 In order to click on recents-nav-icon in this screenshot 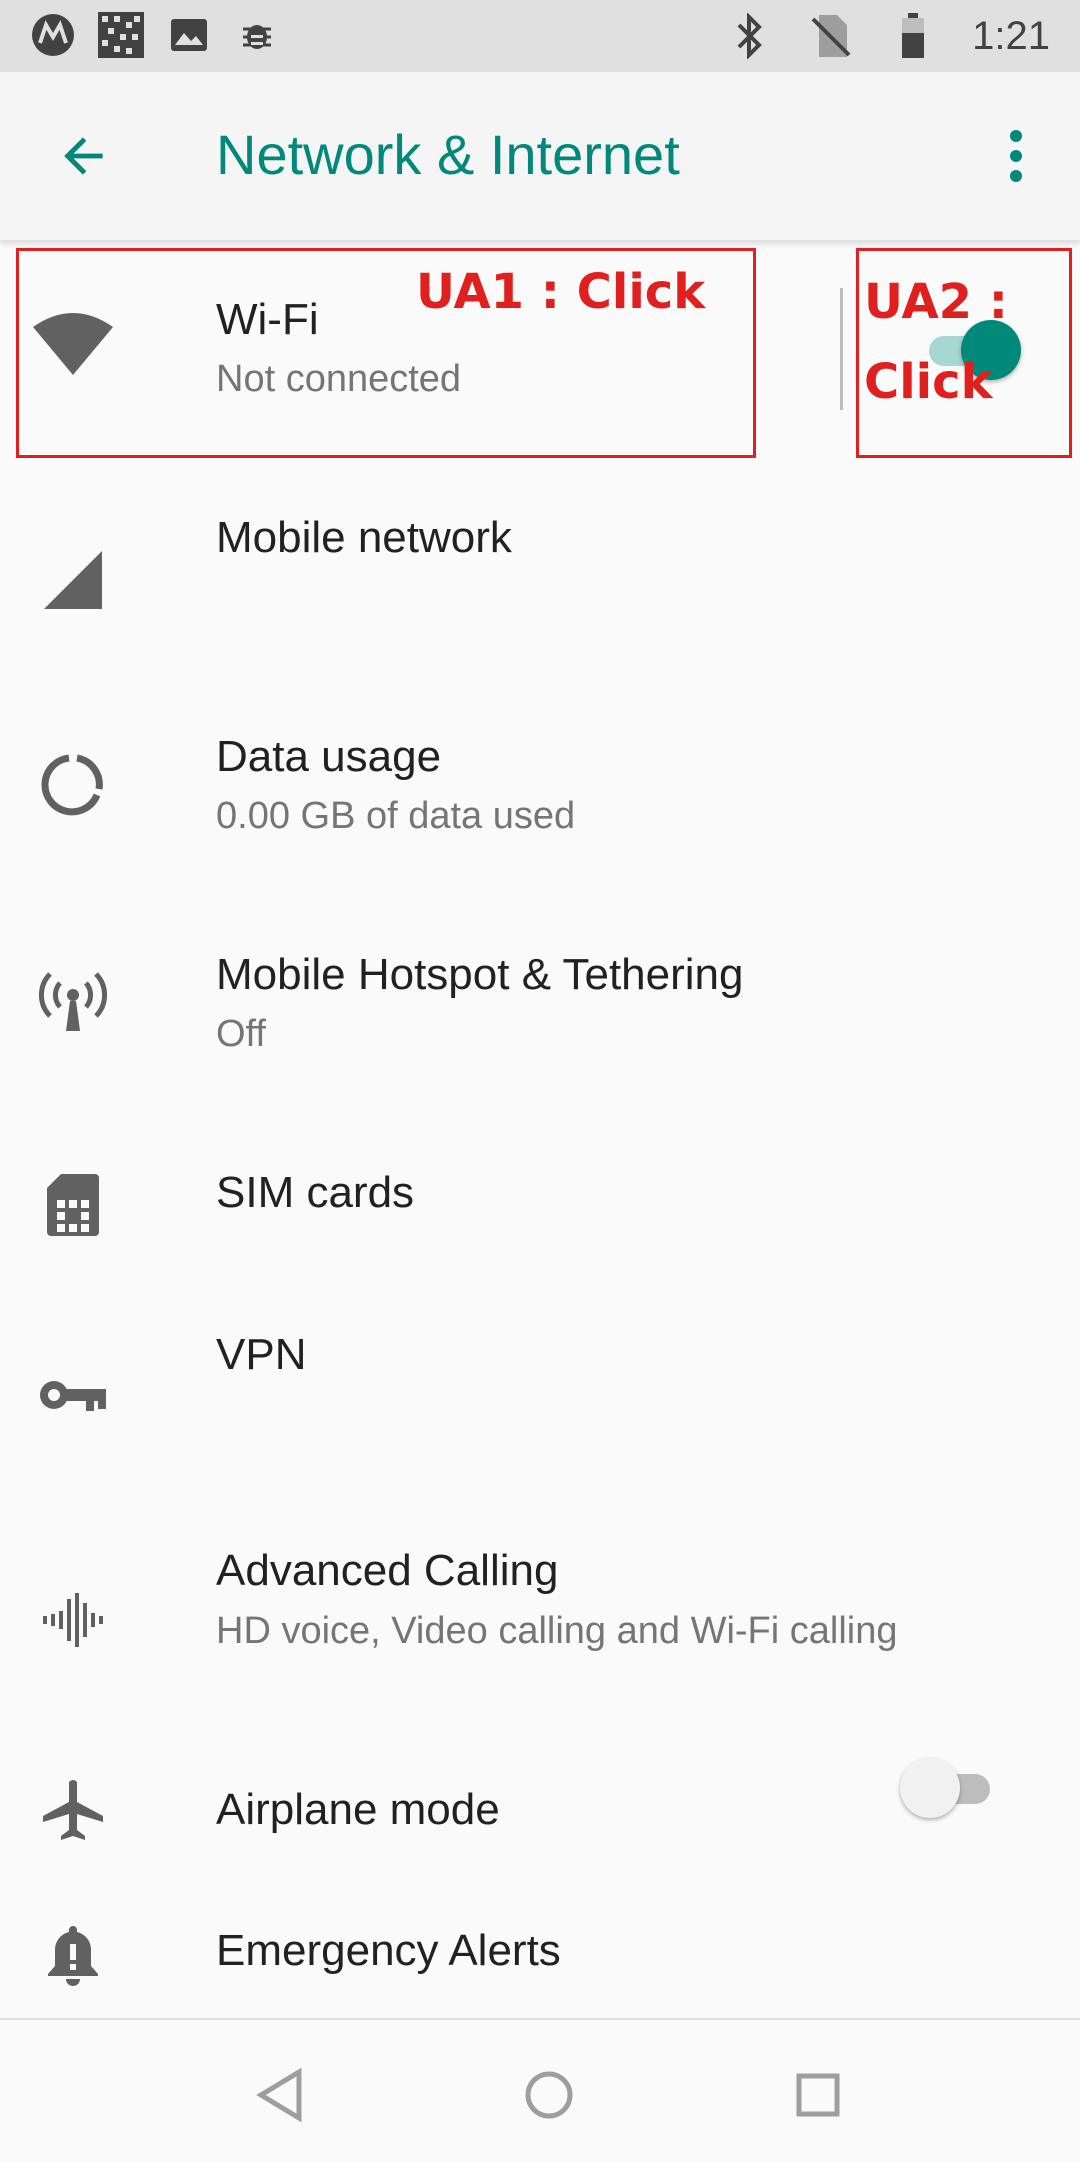, I will do `click(818, 2095)`.